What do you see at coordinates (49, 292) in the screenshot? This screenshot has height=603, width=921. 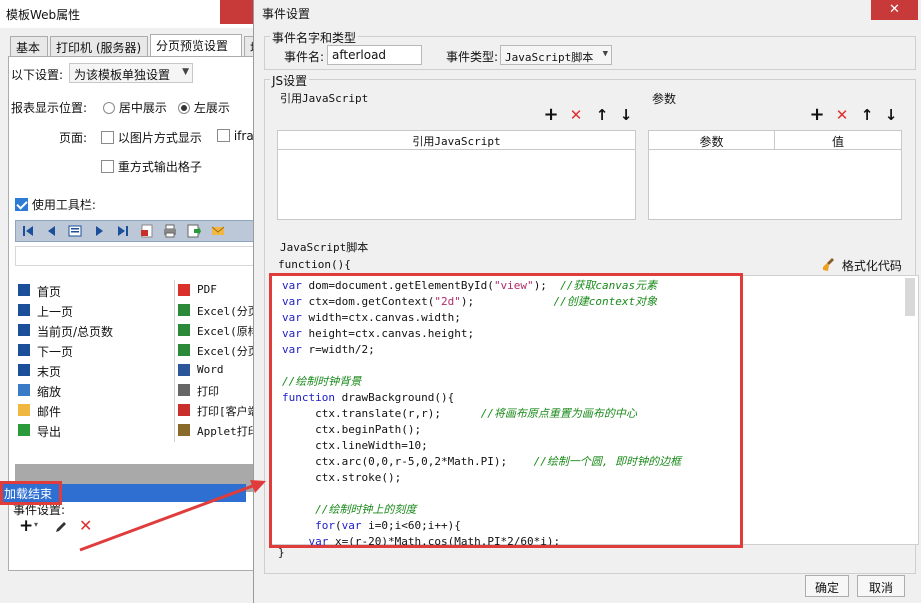 I see `toolbar-option-label: 首页` at bounding box center [49, 292].